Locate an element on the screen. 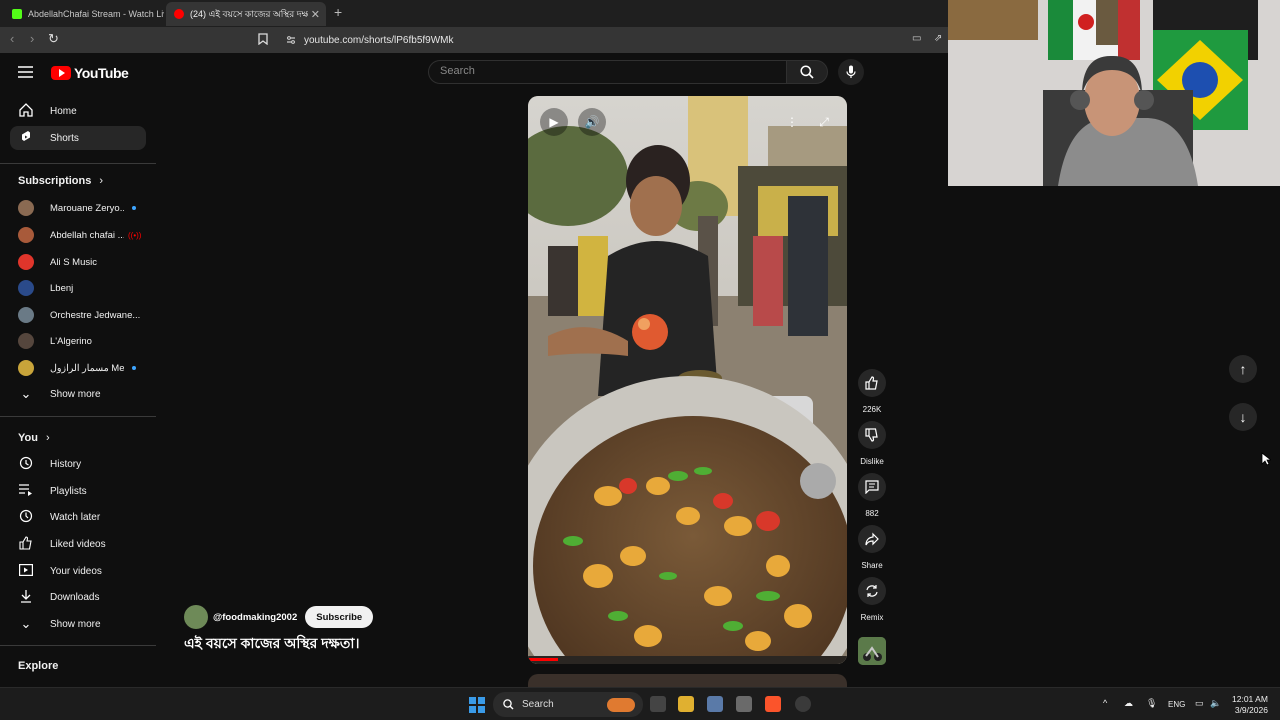 This screenshot has height=720, width=1280. sidebar-subscription-item: L'Algerino is located at coordinates (78, 341).